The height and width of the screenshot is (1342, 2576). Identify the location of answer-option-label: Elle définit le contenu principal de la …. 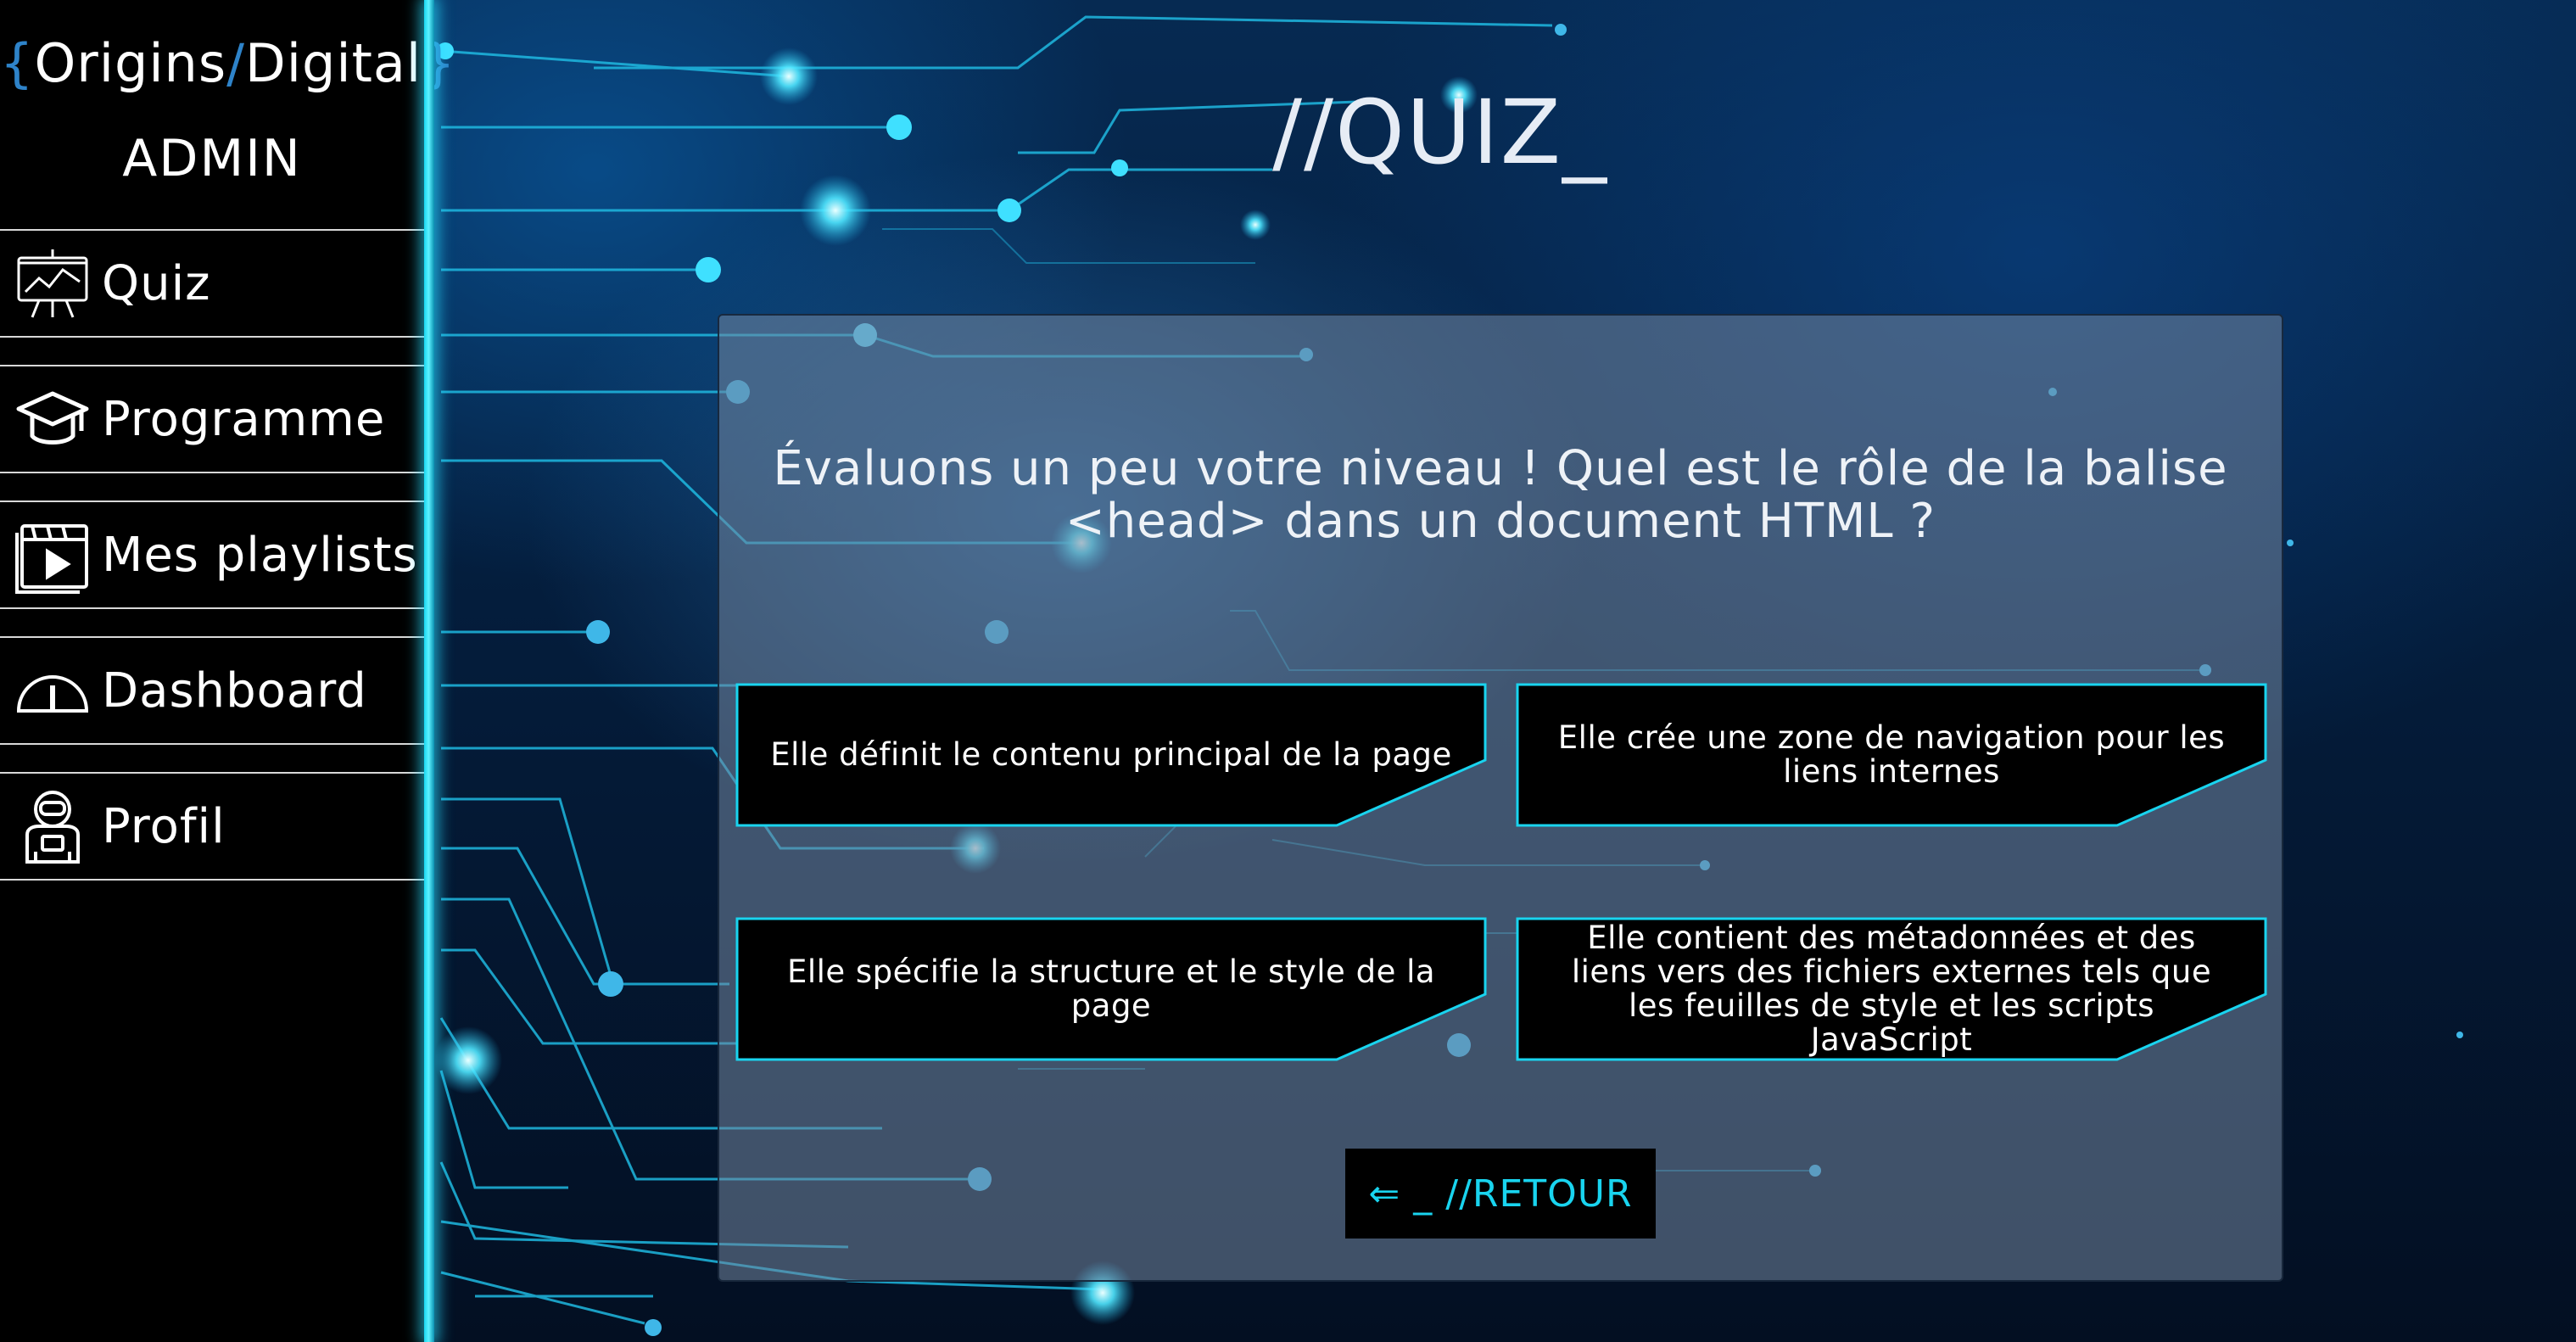
(1111, 754).